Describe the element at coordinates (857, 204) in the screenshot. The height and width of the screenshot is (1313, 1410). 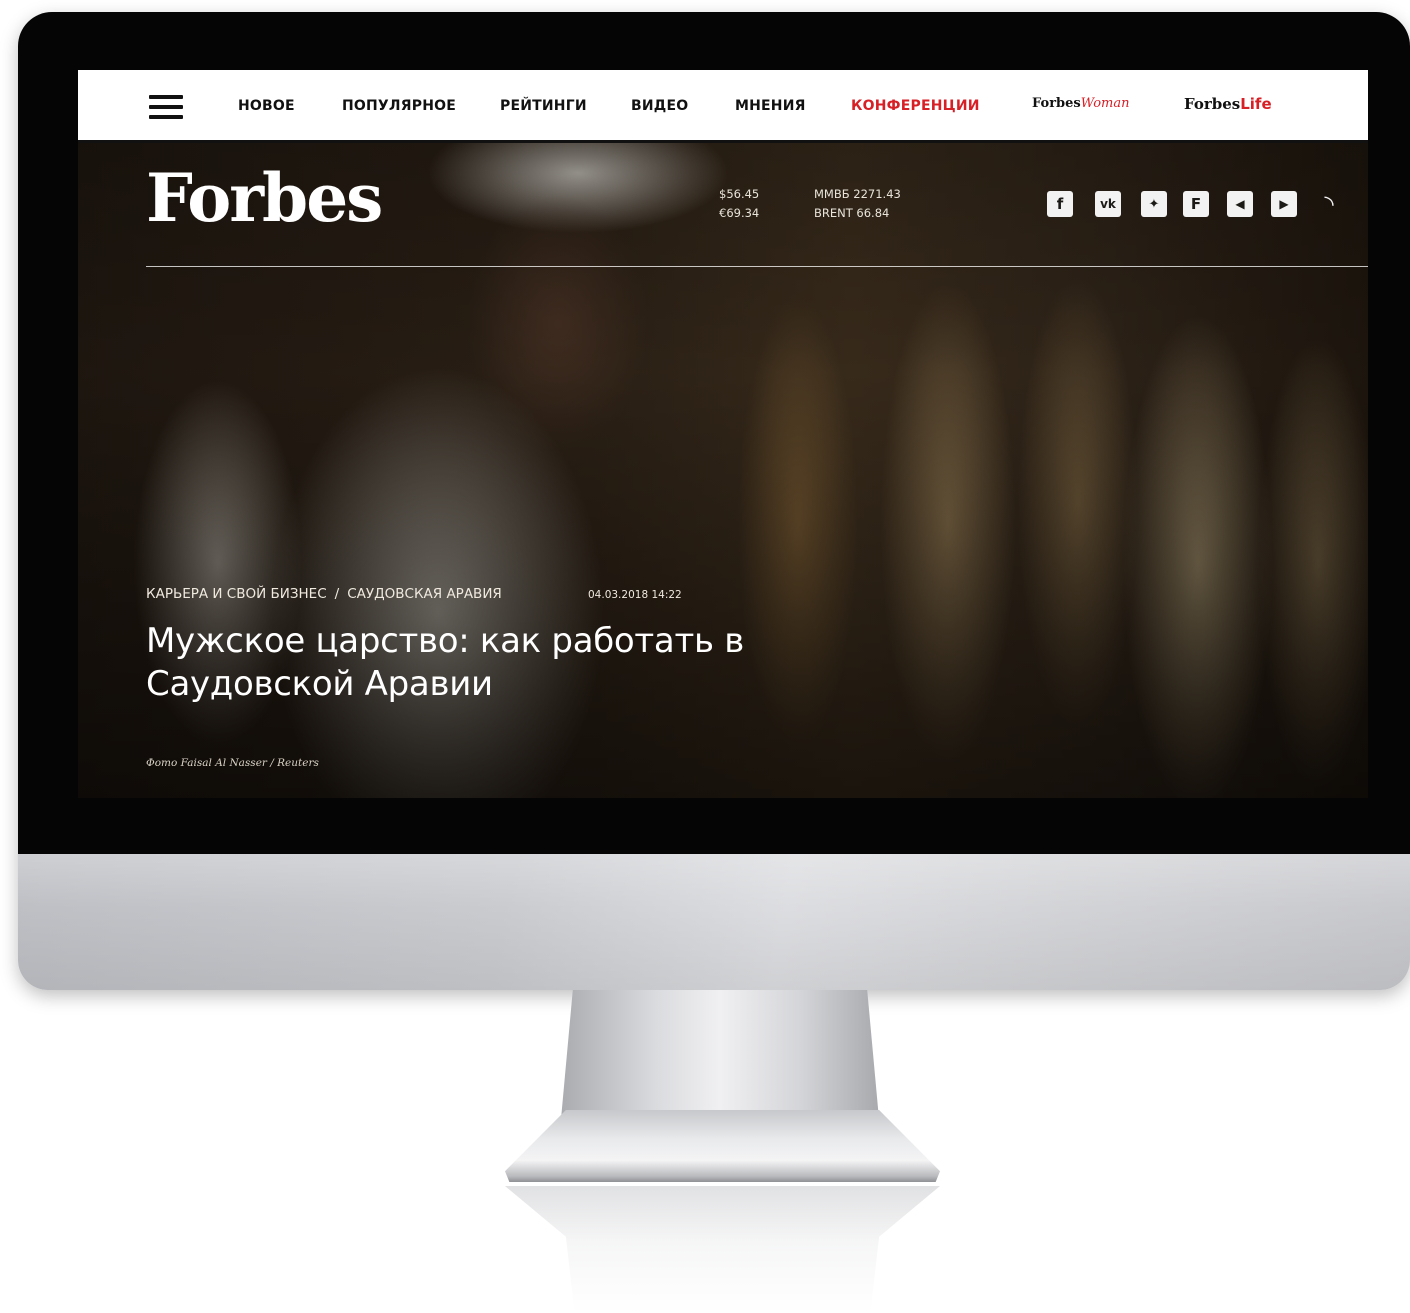
I see `market-ticker: ММВБ 2271.43 BRENT 66.84` at that location.